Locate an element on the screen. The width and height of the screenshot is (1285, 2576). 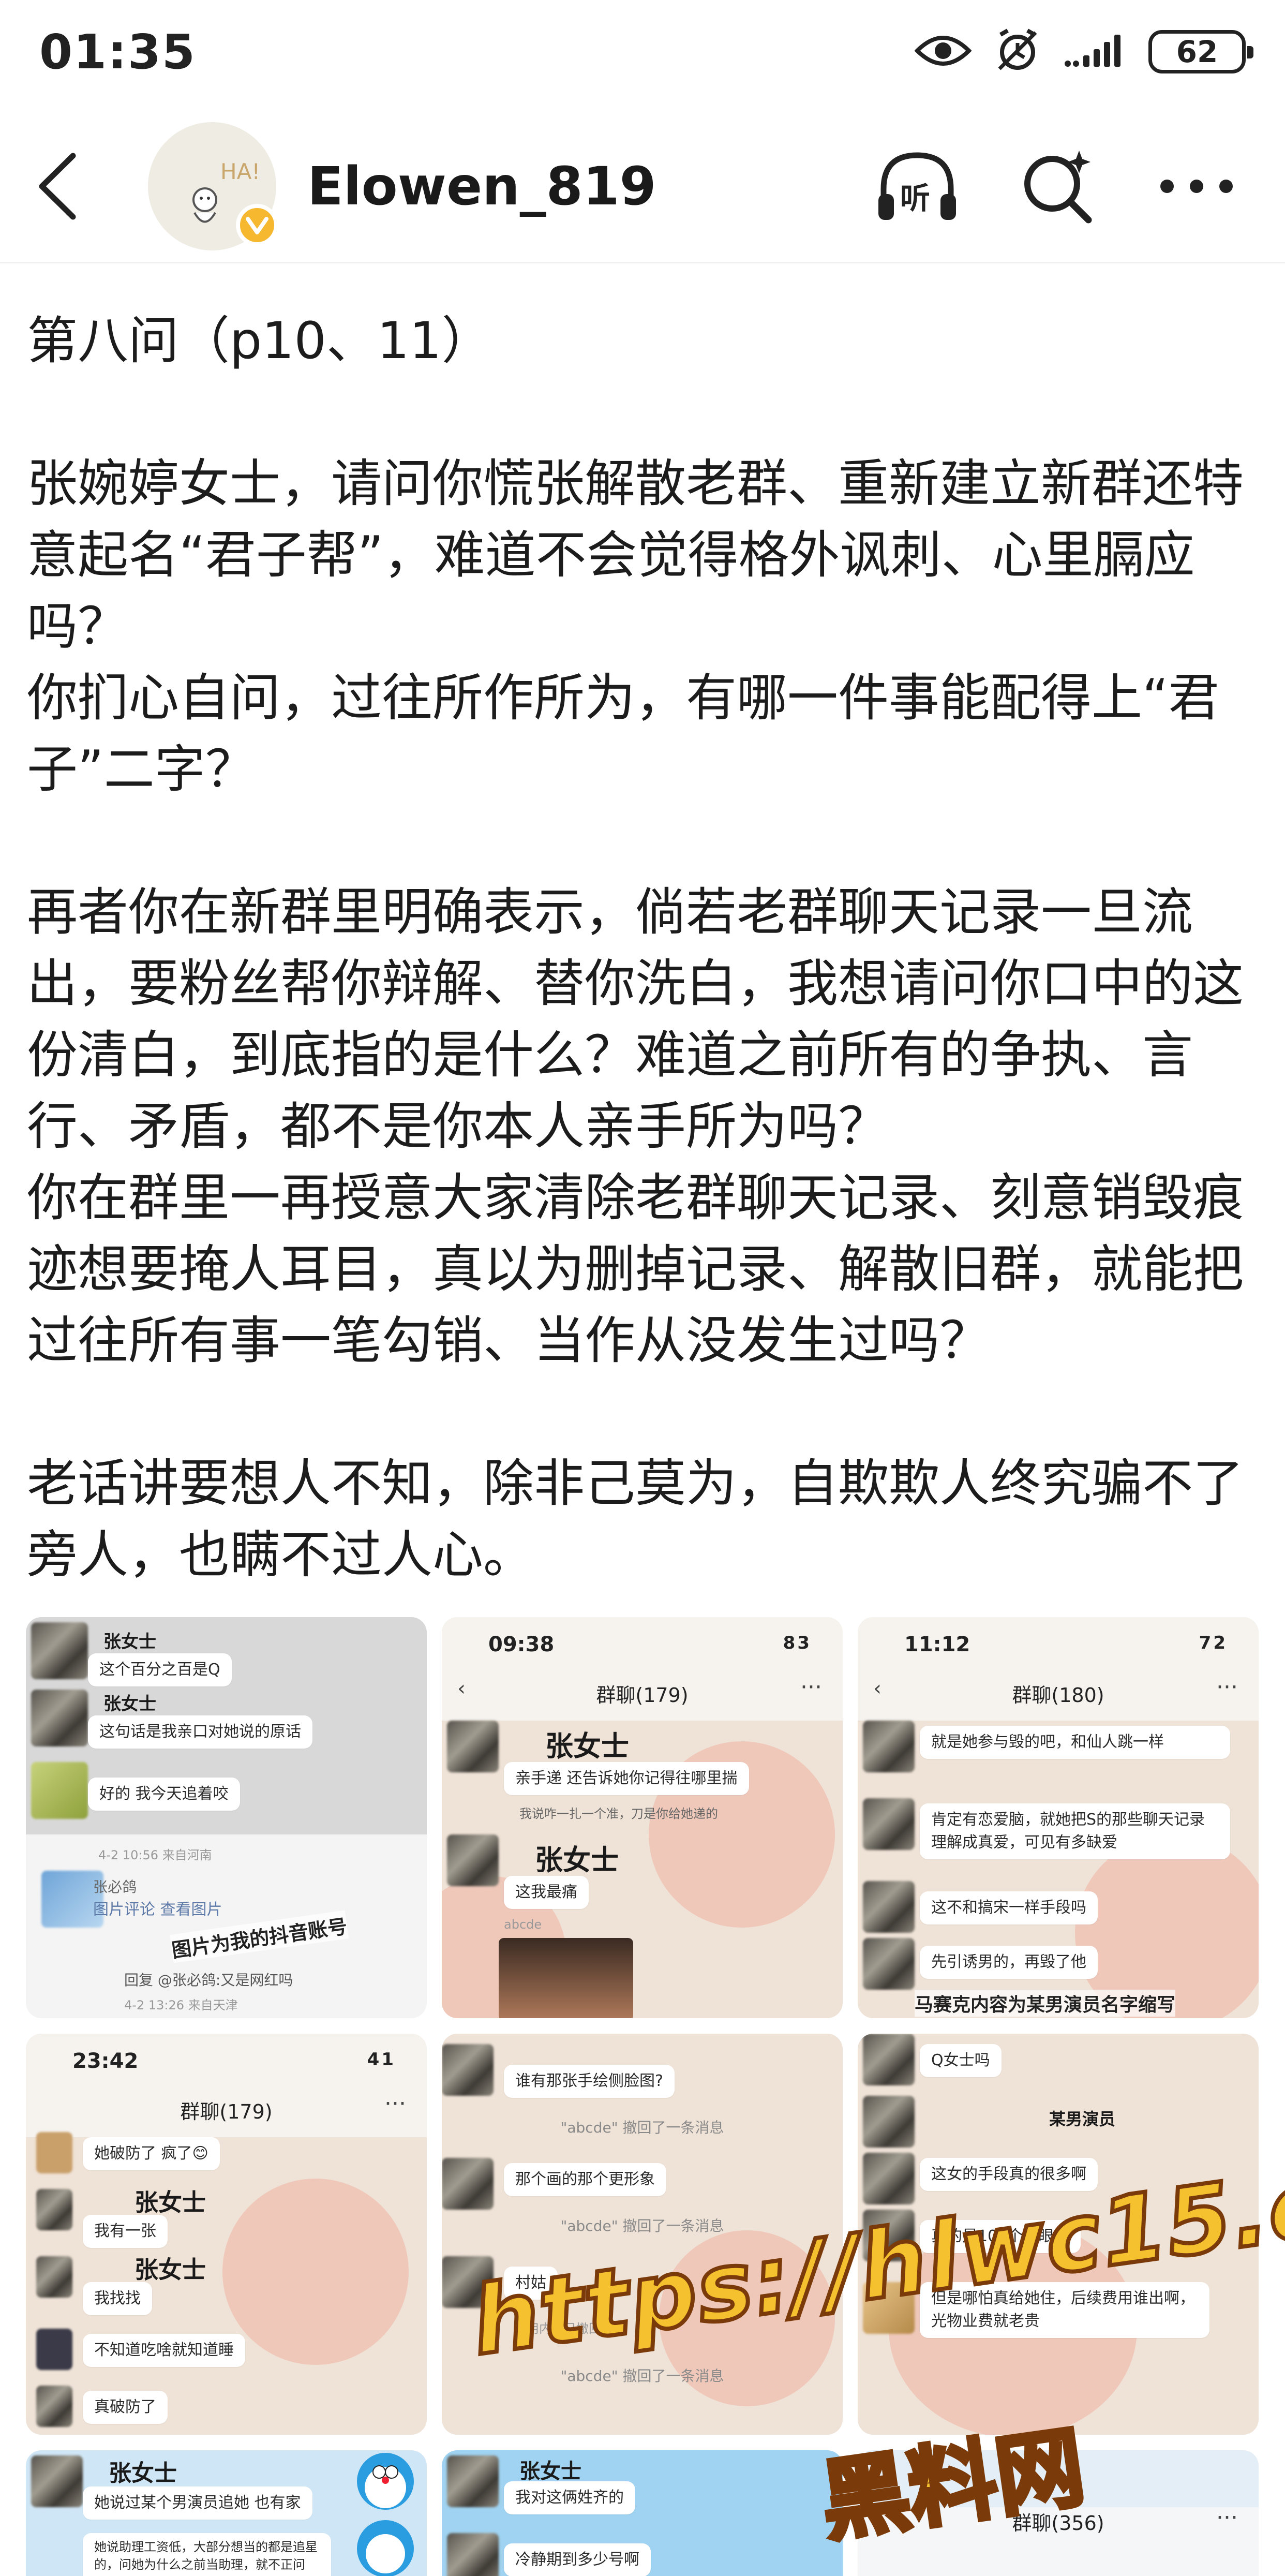
chat-message: 这个百分之百是Q is located at coordinates (160, 1669).